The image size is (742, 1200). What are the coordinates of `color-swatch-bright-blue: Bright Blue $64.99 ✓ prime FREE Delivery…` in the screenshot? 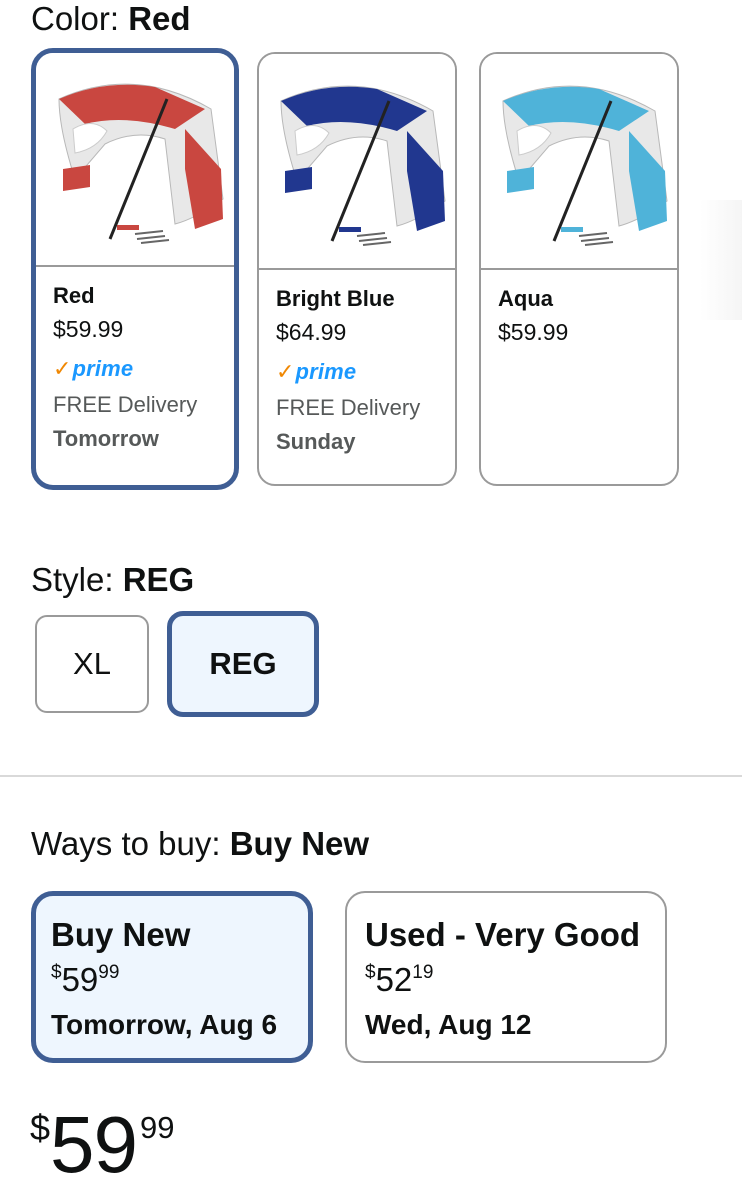 It's located at (357, 269).